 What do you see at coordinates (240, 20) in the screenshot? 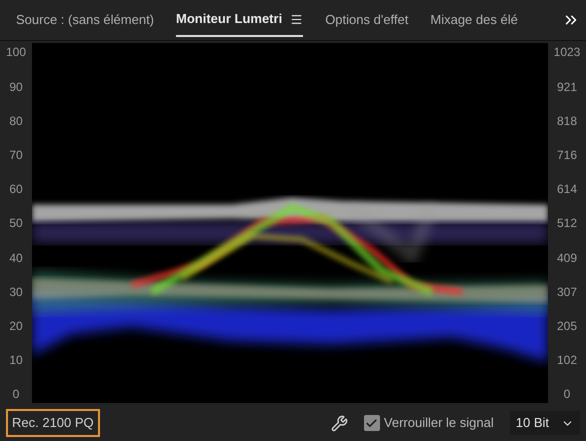
I see `panel-tab: Moniteur Lumetri` at bounding box center [240, 20].